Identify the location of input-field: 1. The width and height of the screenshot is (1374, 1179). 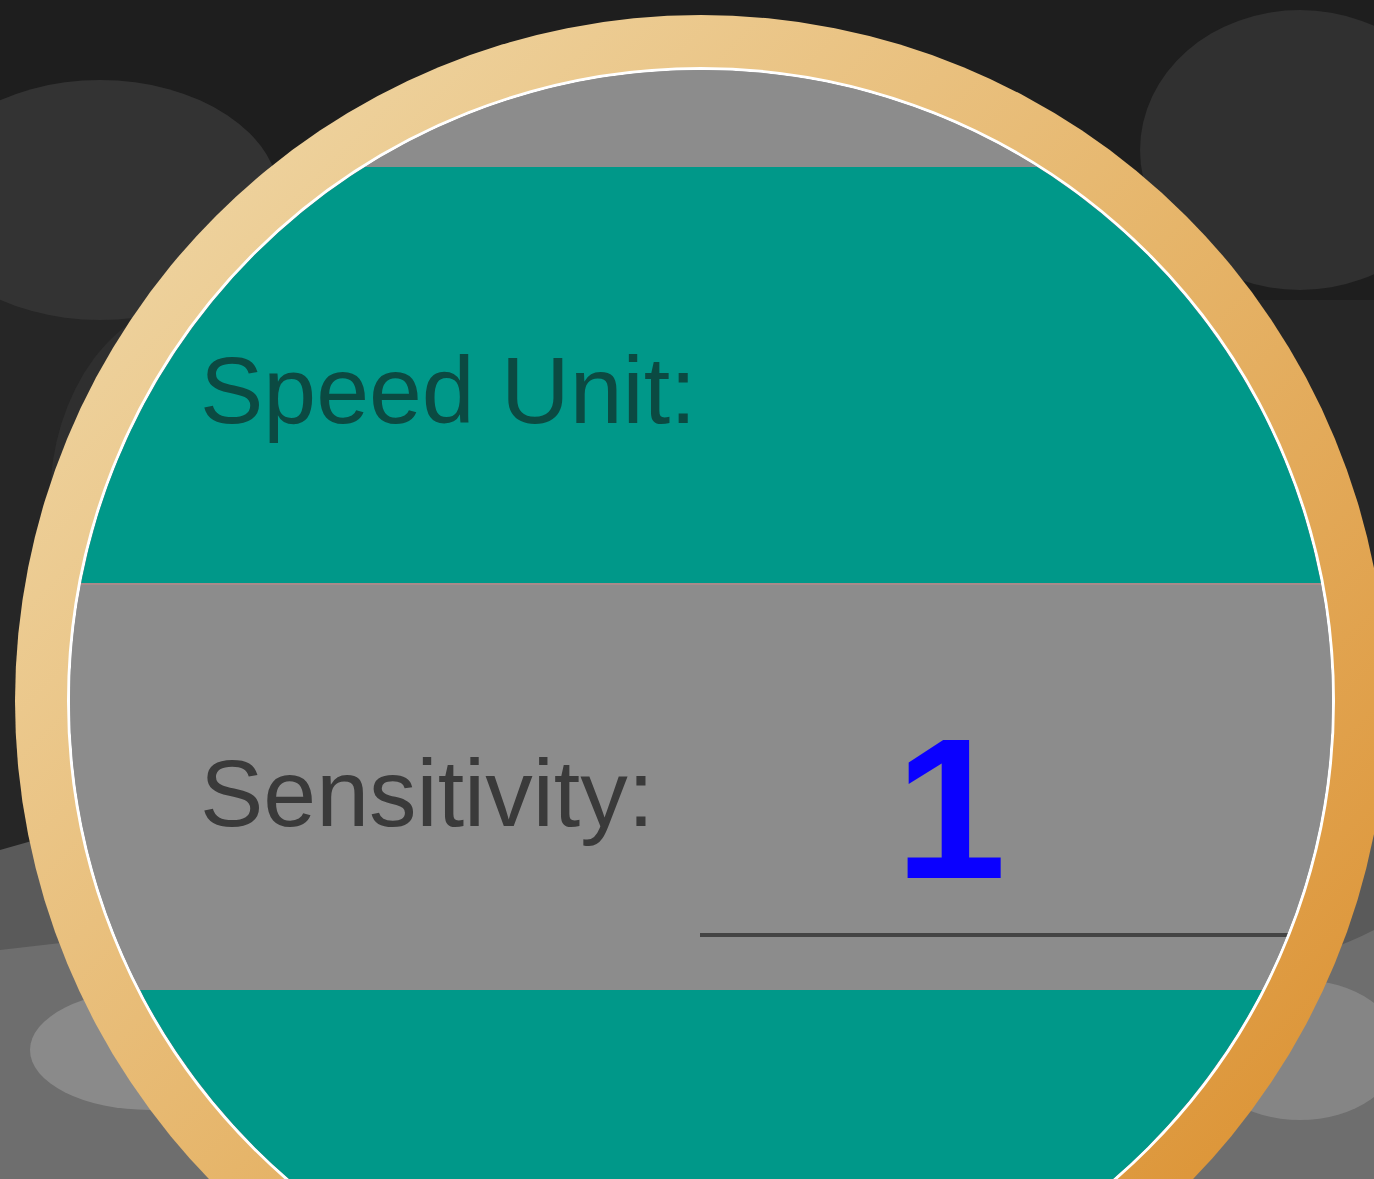
(1016, 811).